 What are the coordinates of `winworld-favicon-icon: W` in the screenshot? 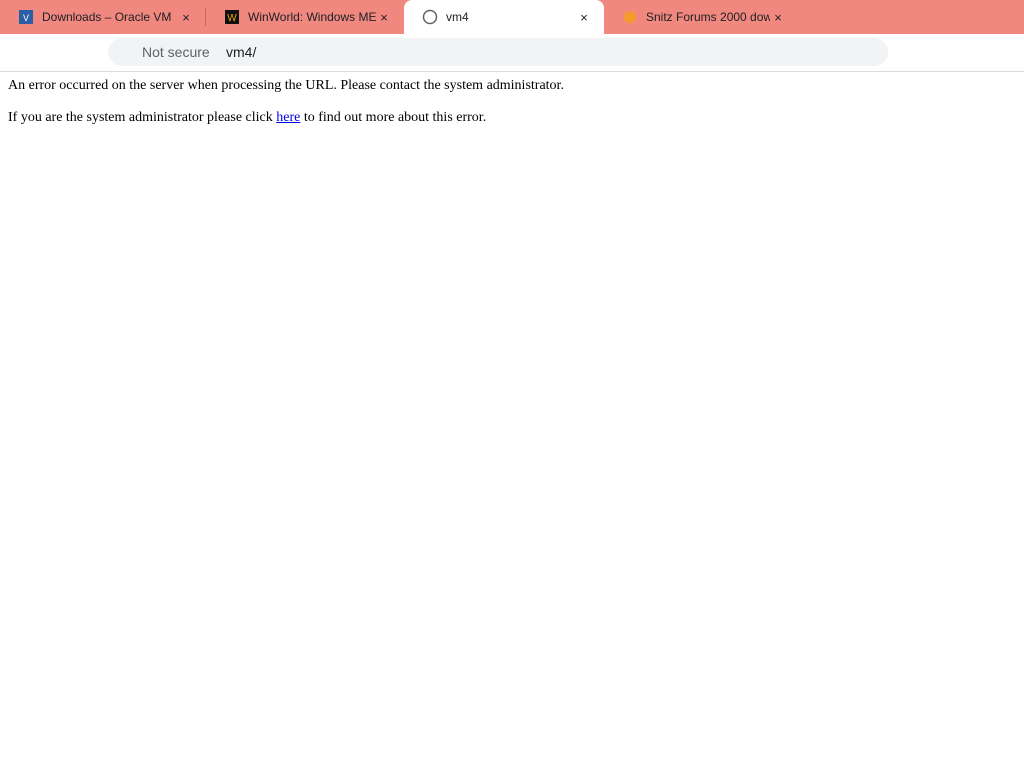 It's located at (232, 17).